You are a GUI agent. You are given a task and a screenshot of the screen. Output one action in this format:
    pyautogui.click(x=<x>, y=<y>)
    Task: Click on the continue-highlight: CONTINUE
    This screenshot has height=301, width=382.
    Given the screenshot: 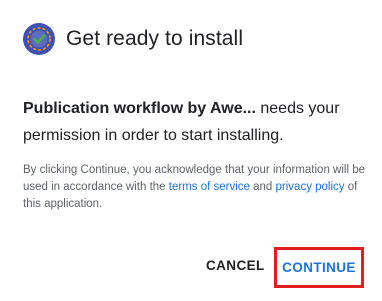 What is the action you would take?
    pyautogui.click(x=319, y=267)
    